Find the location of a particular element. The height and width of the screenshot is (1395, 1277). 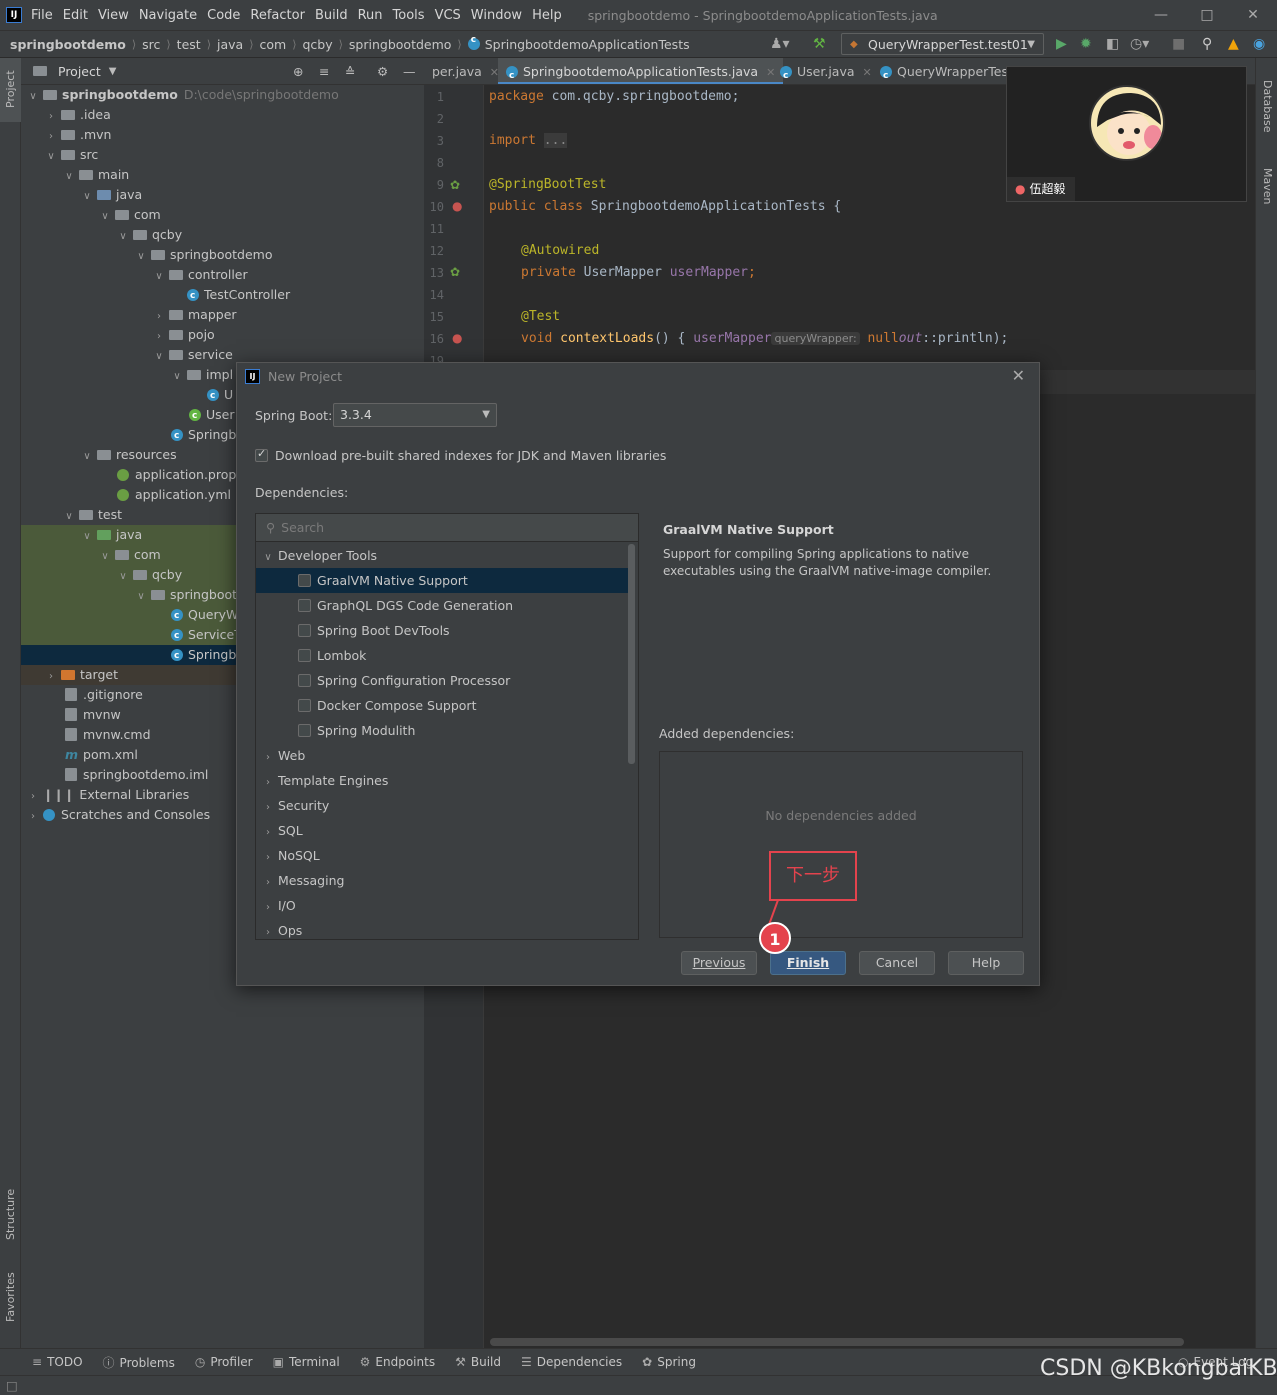

tree-row: ∨ qcby is located at coordinates (222, 235).